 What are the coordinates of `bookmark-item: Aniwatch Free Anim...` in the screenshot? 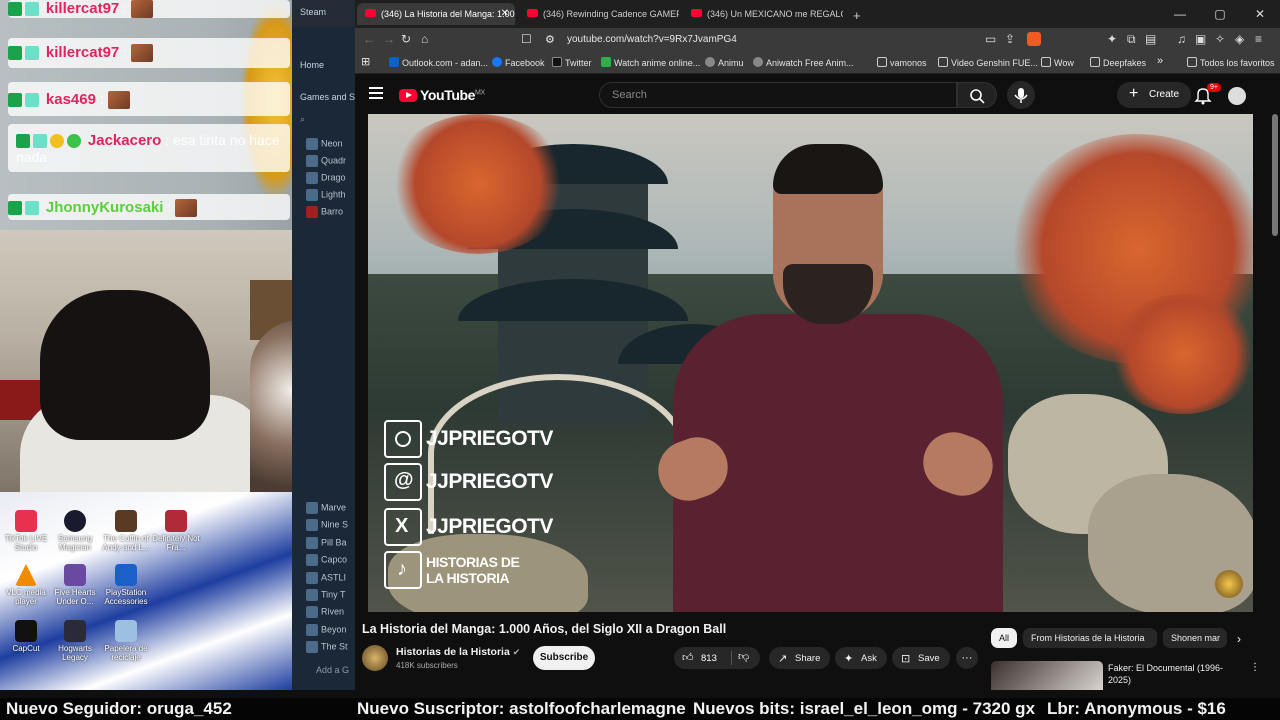 It's located at (803, 62).